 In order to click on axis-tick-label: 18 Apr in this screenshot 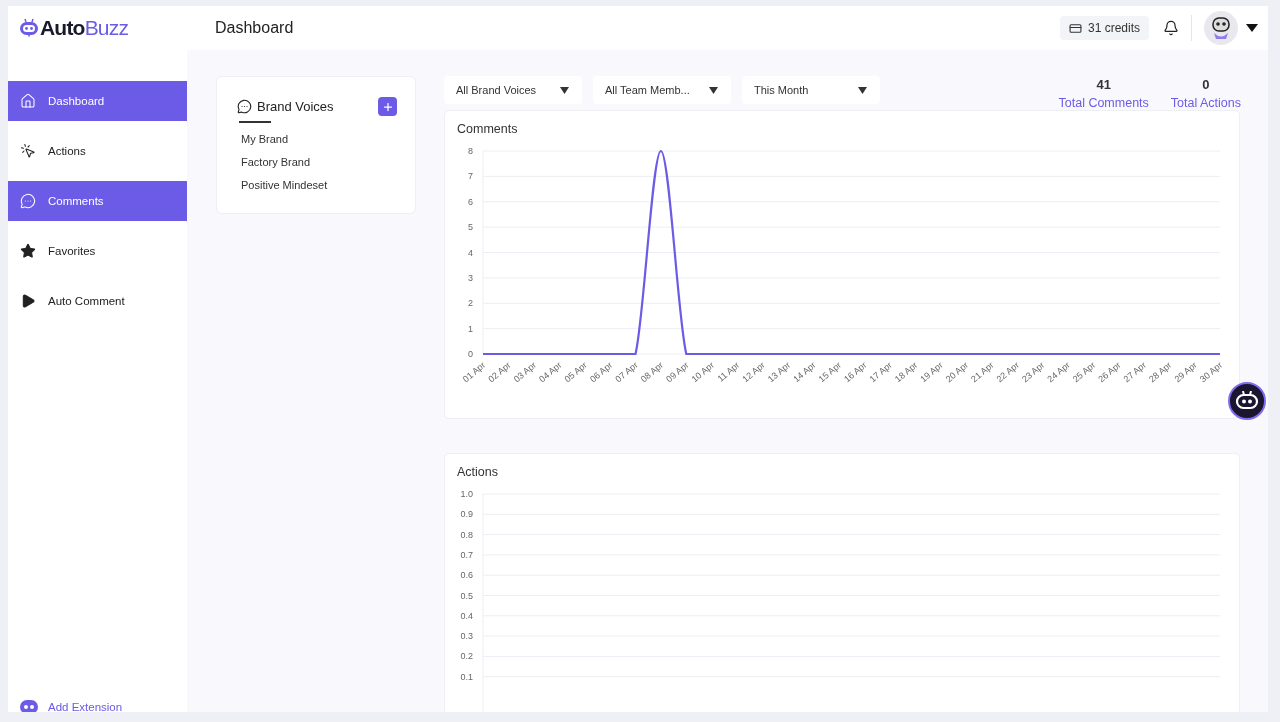, I will do `click(906, 372)`.